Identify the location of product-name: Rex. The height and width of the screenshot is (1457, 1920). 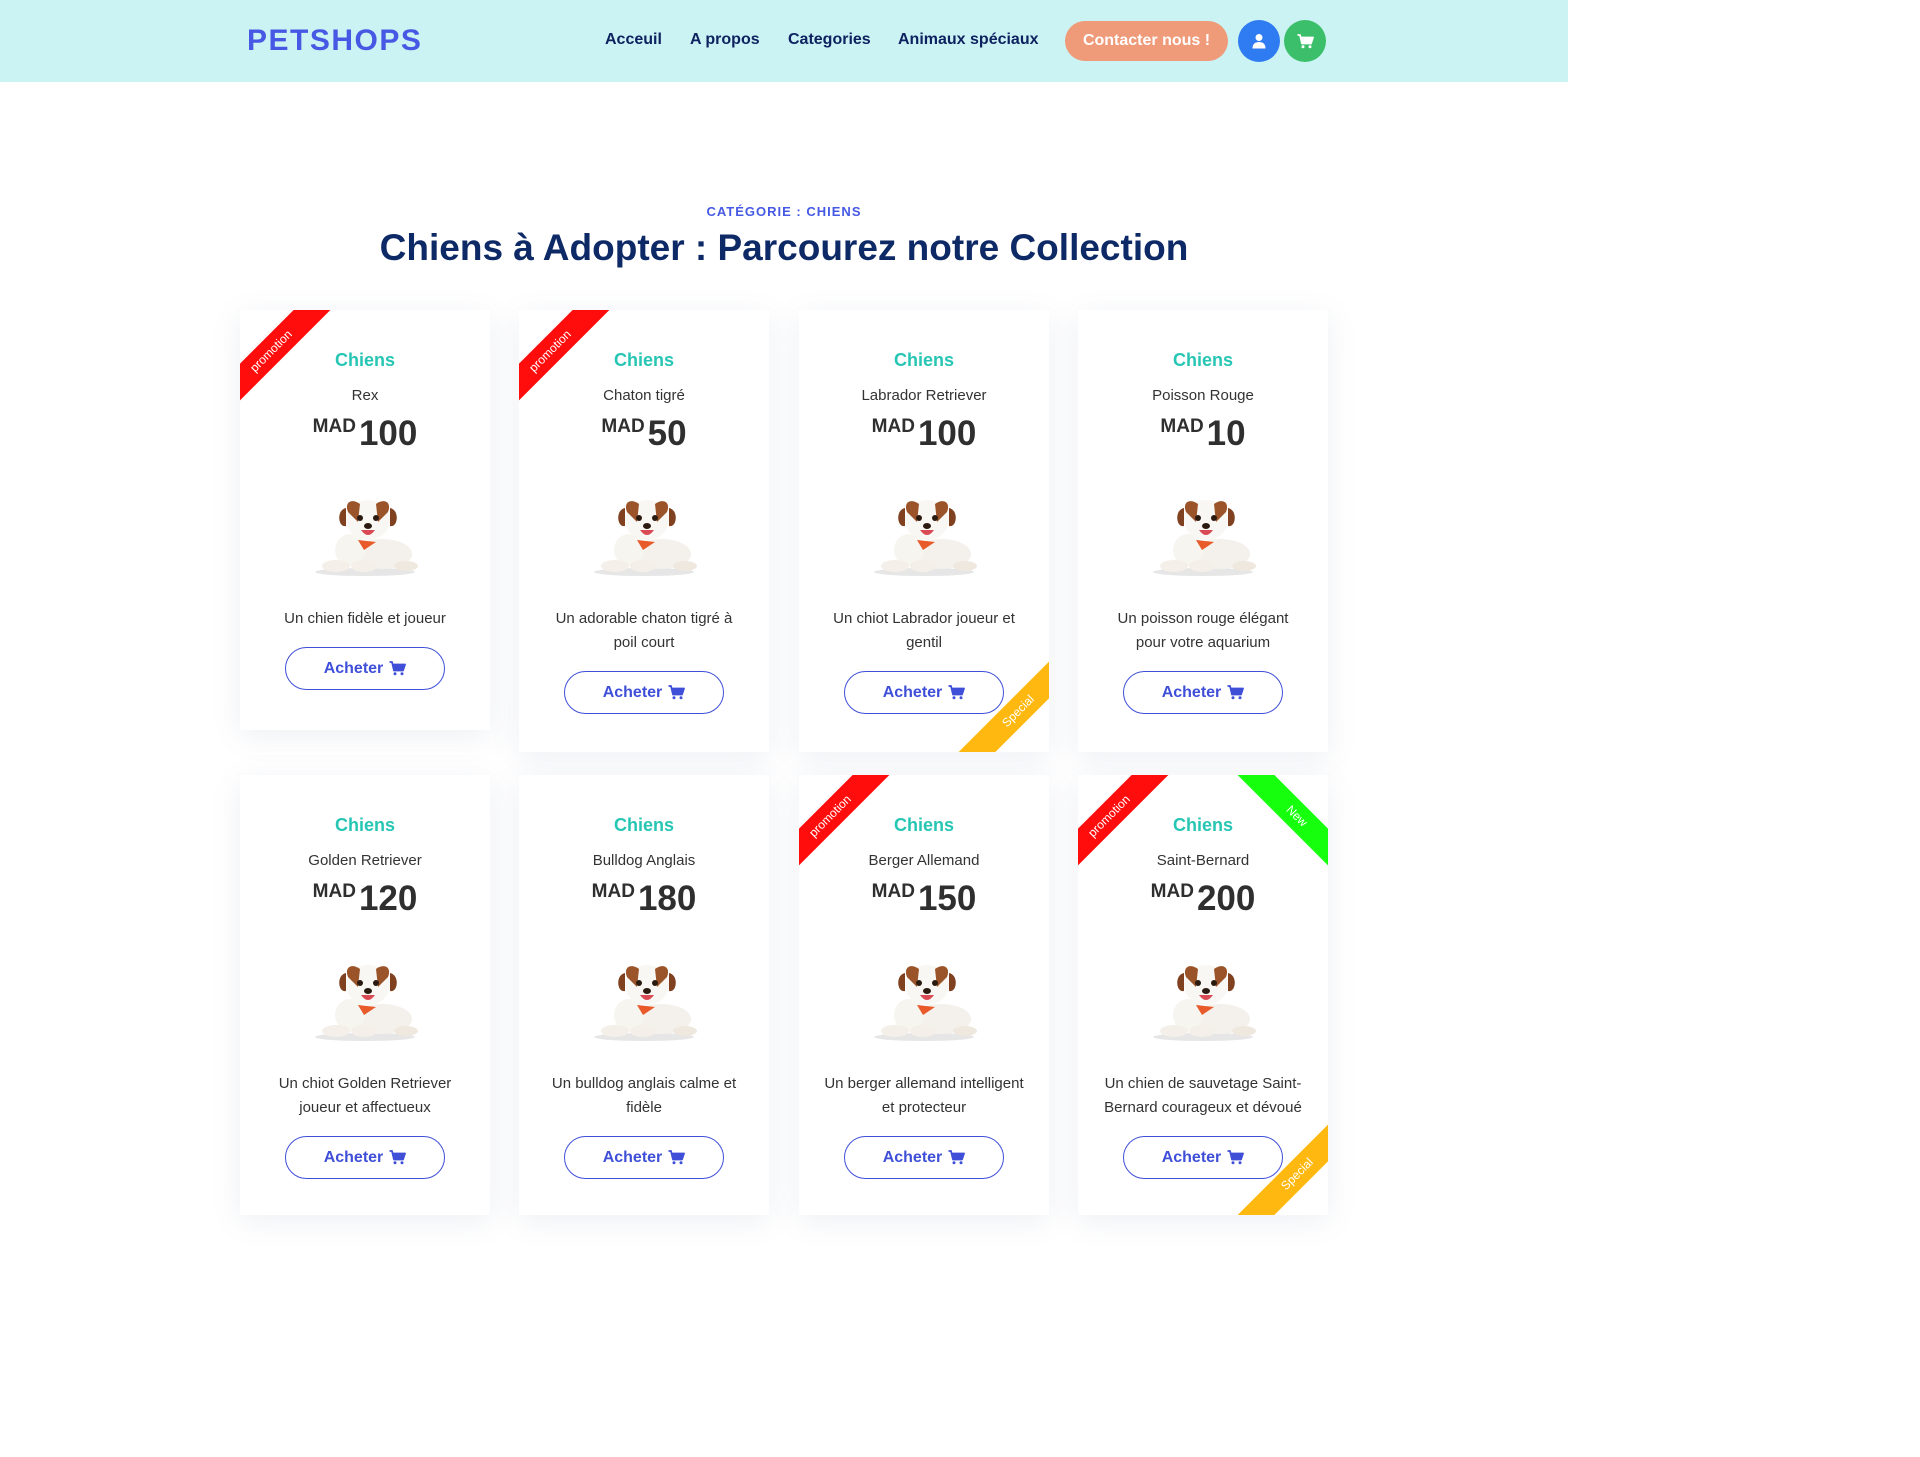
(365, 395).